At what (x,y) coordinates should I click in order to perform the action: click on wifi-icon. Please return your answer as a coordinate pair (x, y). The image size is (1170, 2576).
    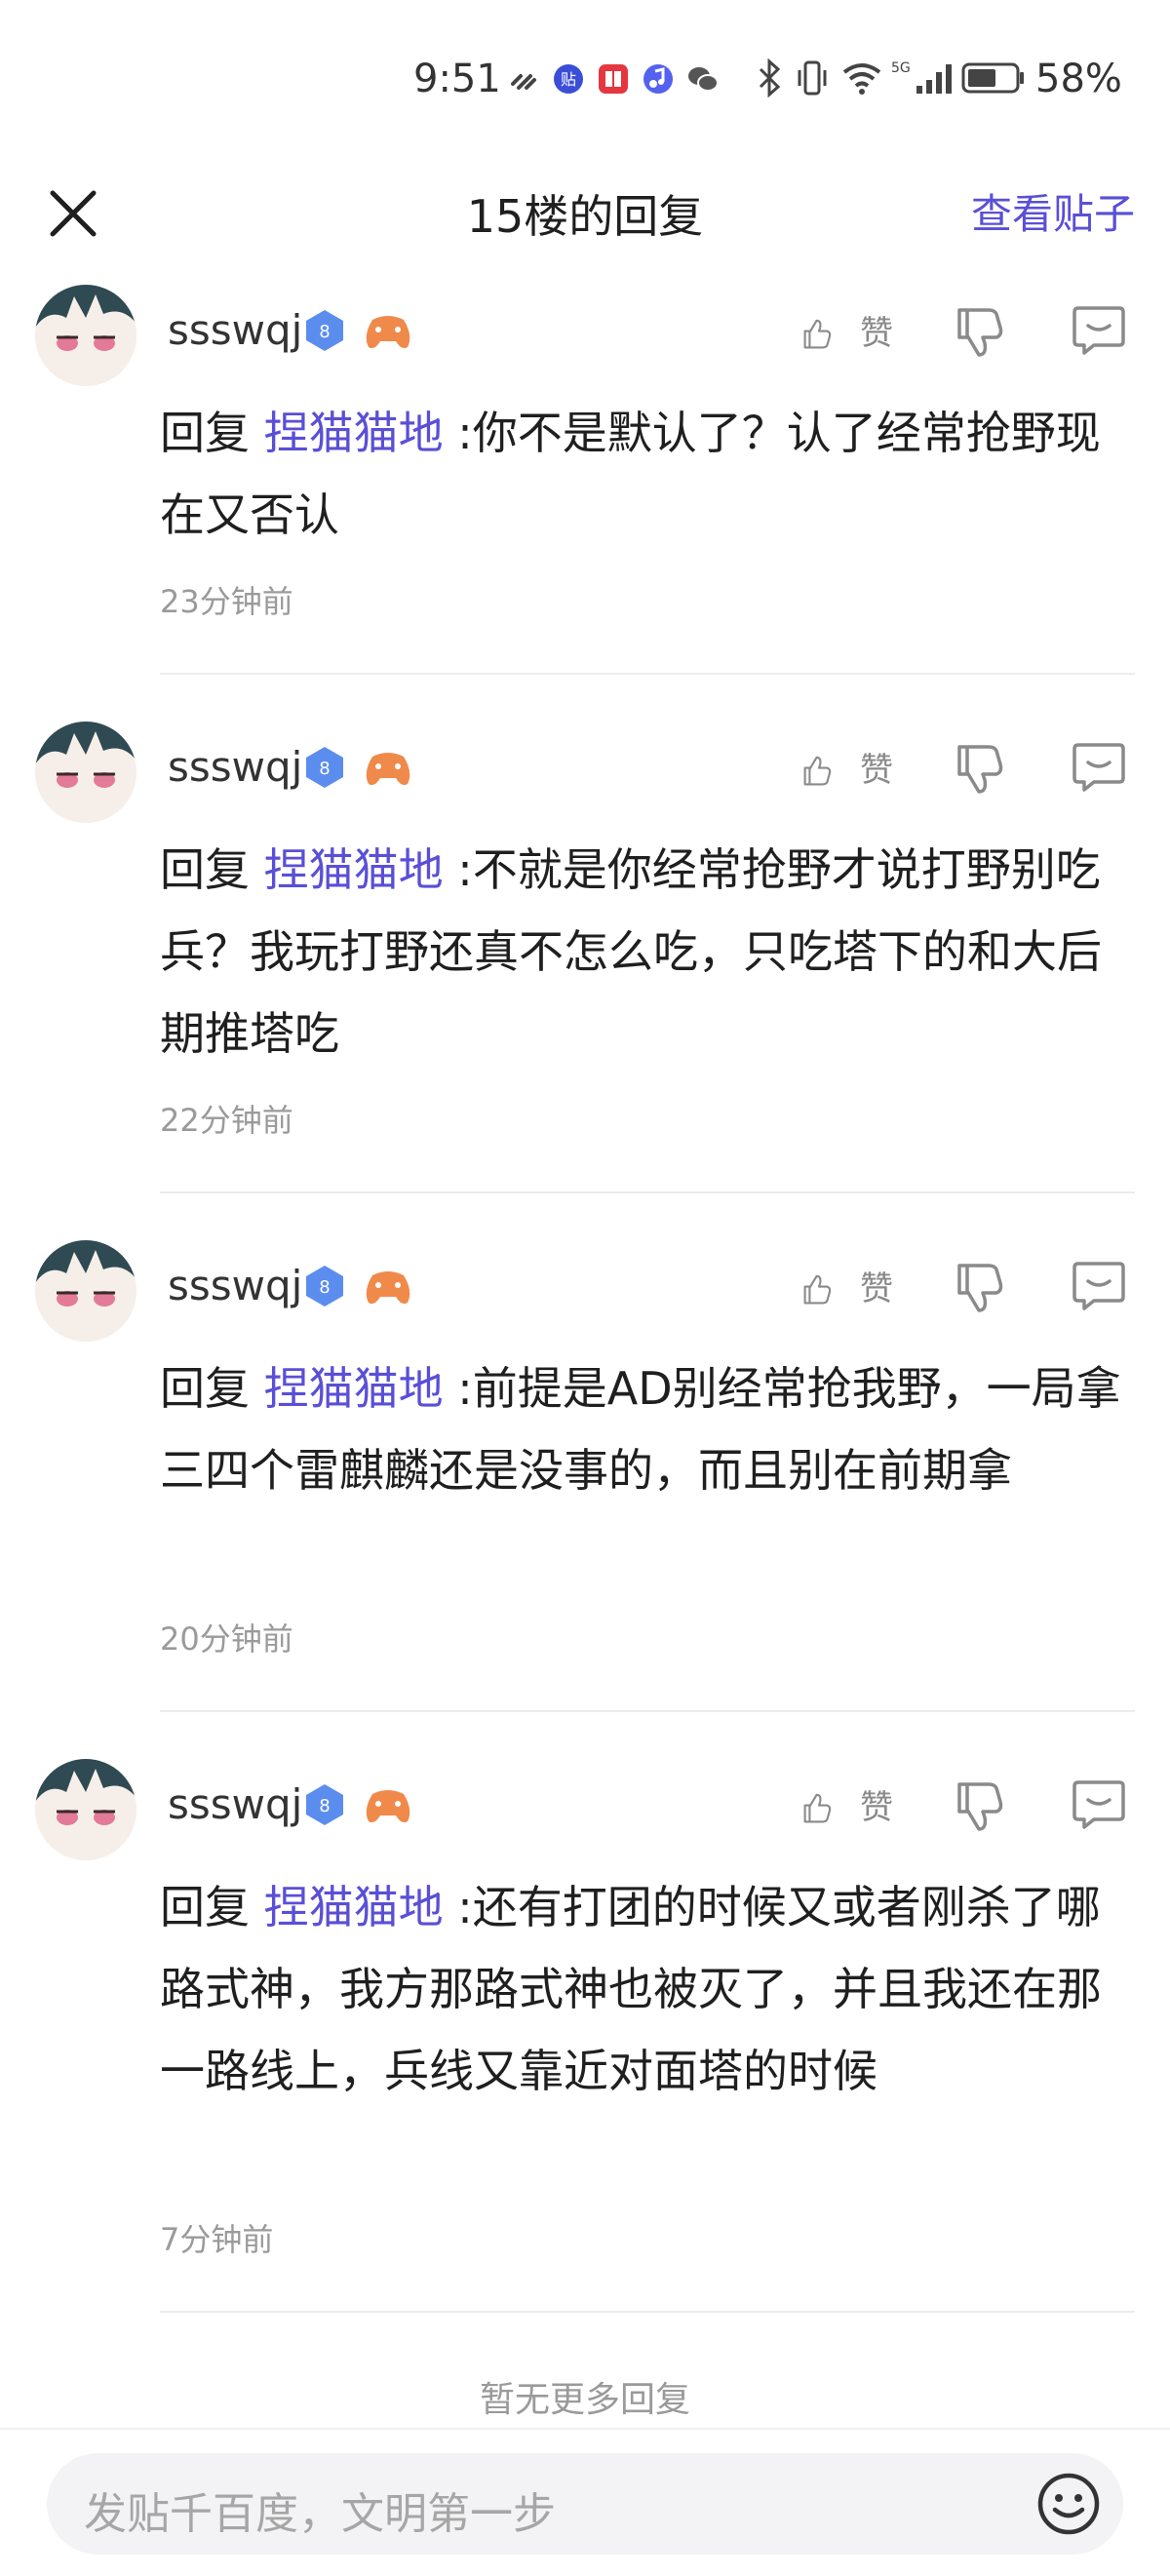
    Looking at the image, I should click on (861, 79).